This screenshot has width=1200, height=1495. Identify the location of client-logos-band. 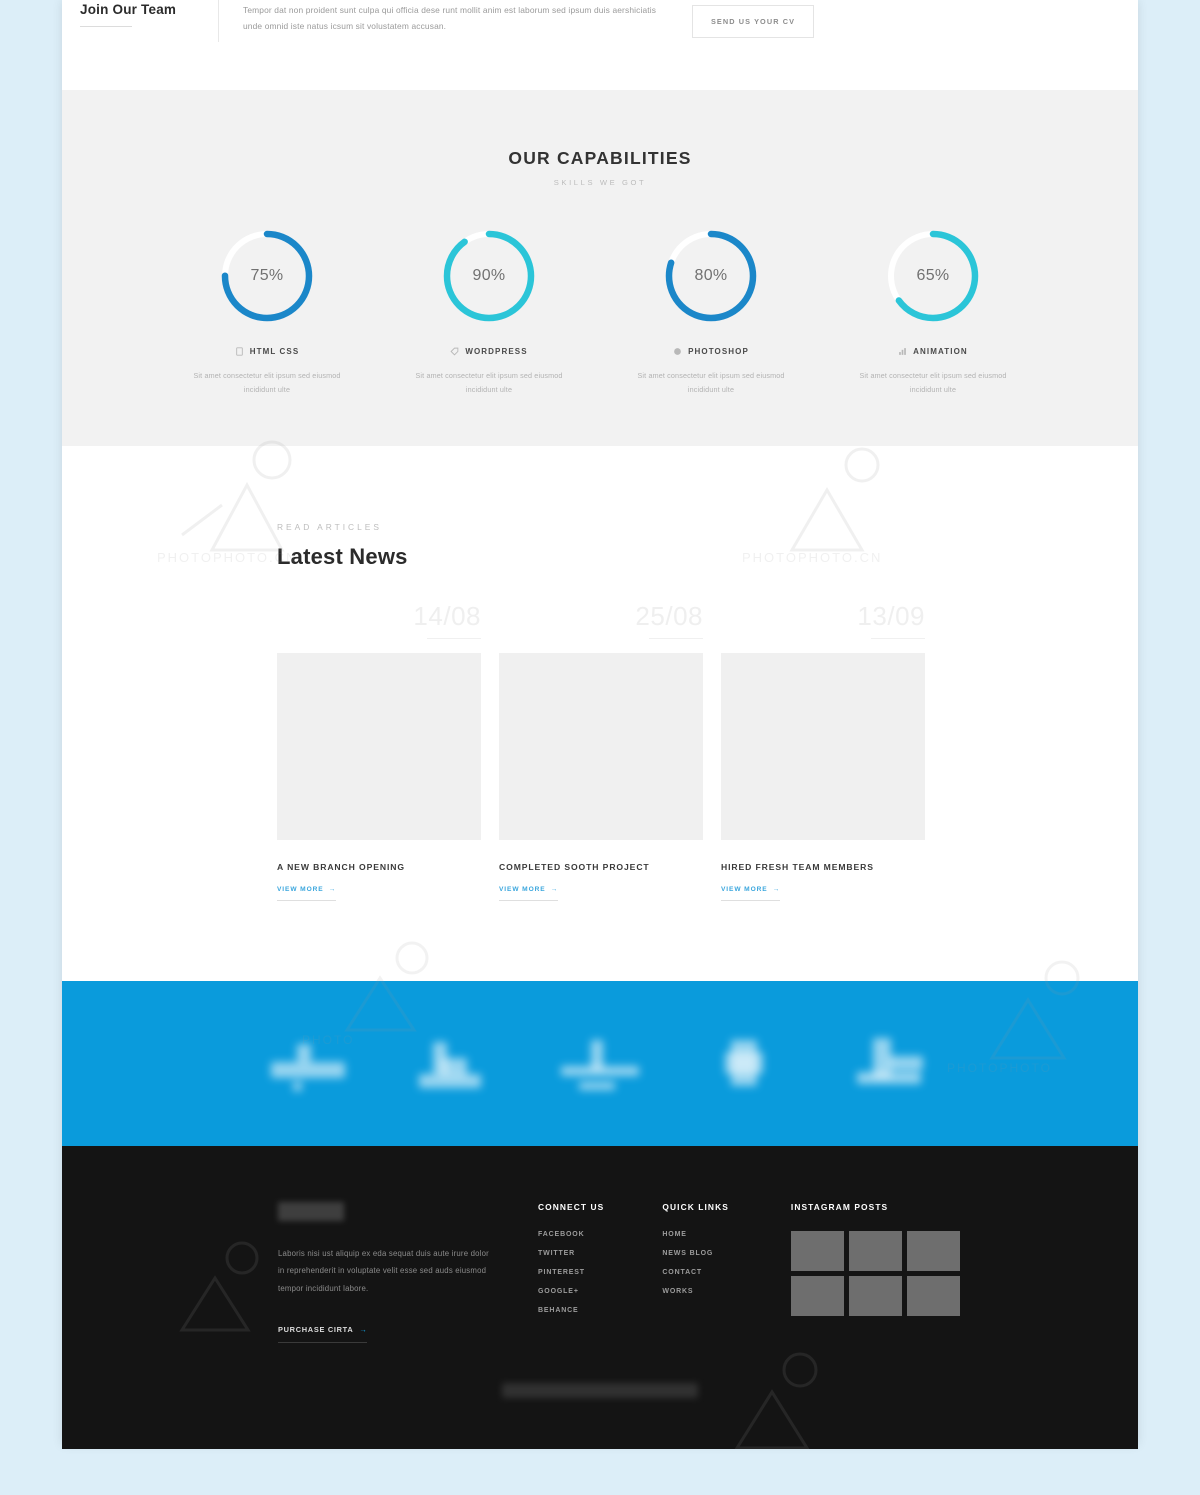
(600, 1063).